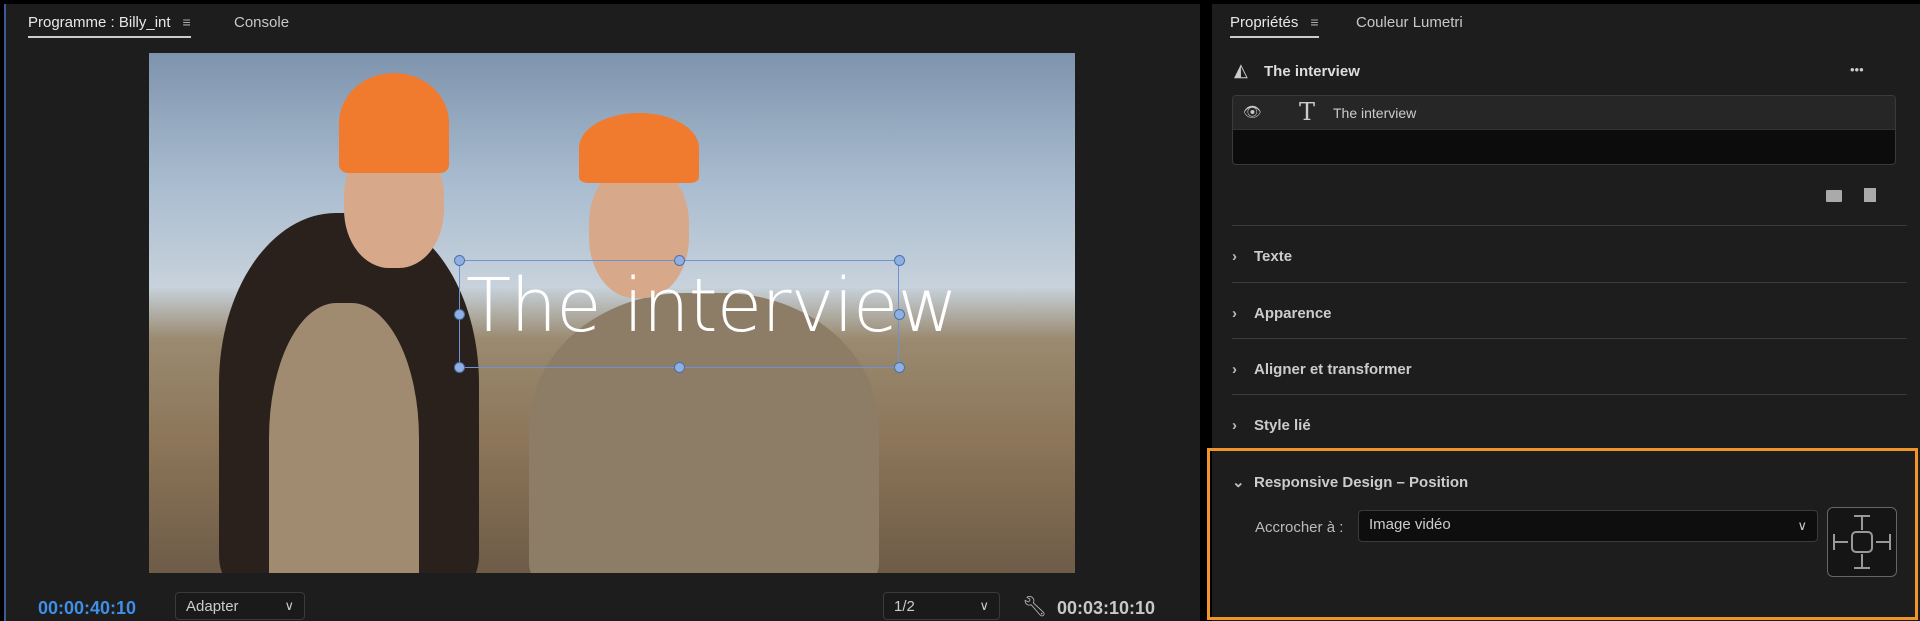 The image size is (1920, 621). I want to click on title-bounding-box: The interview, so click(706, 314).